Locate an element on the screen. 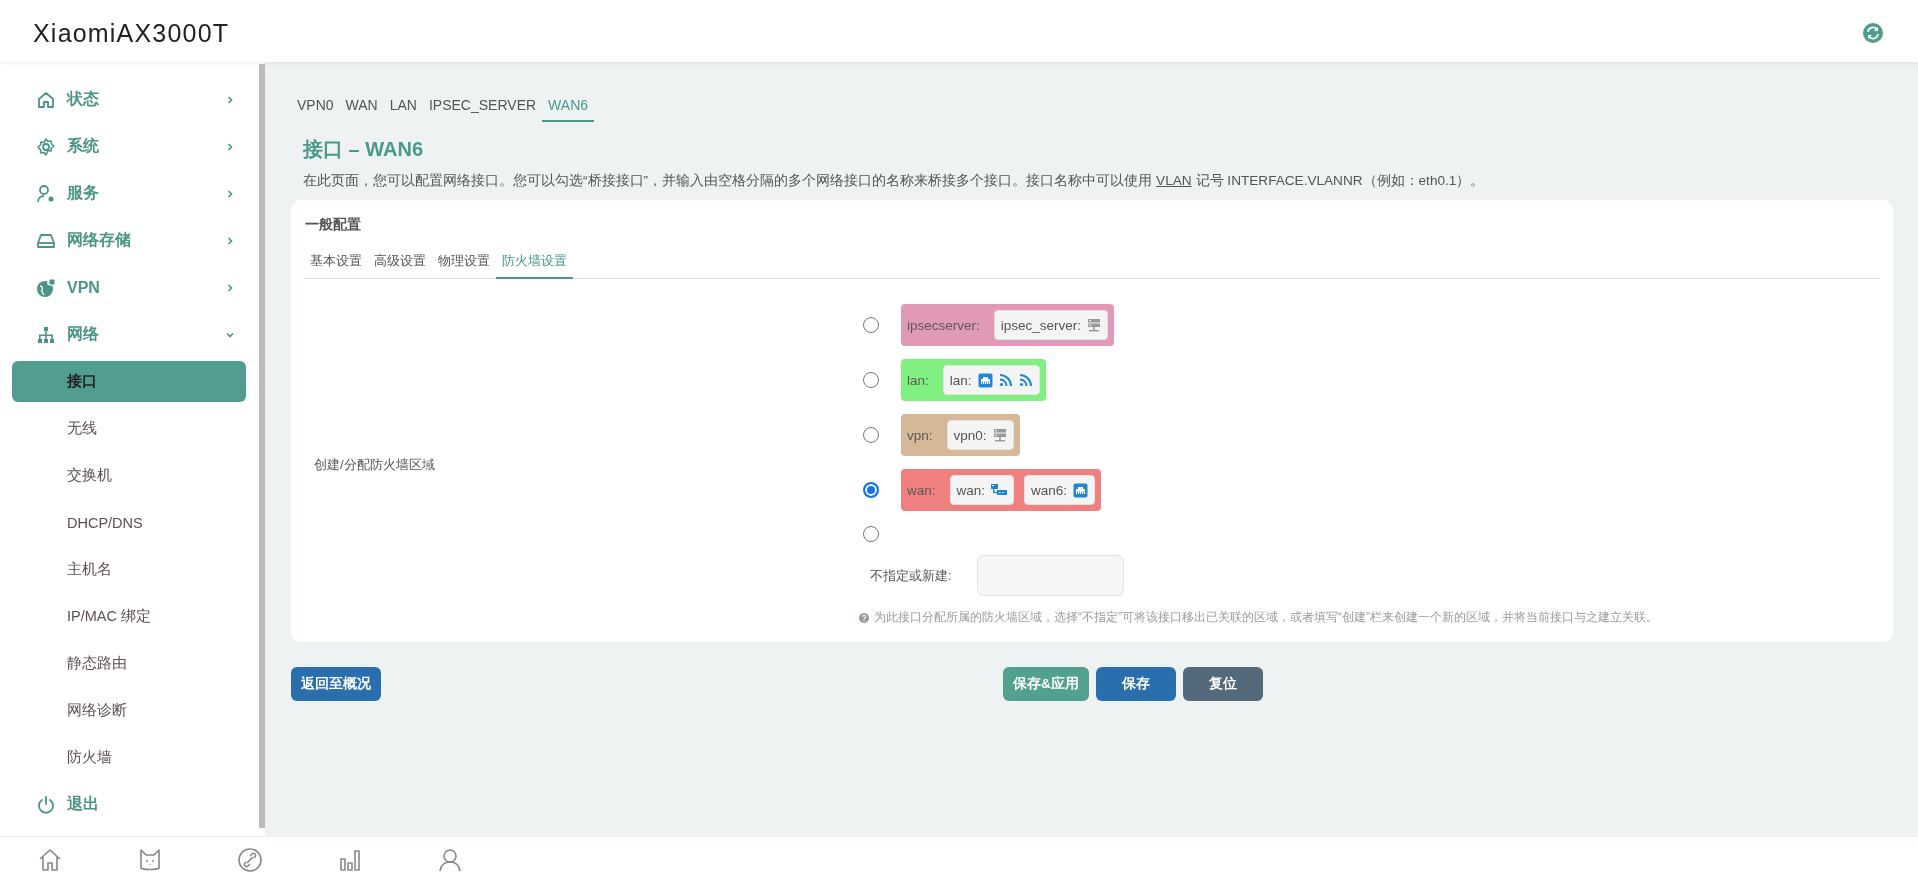 This screenshot has height=882, width=1918. nav-subitem: 防火墙 is located at coordinates (129, 757).